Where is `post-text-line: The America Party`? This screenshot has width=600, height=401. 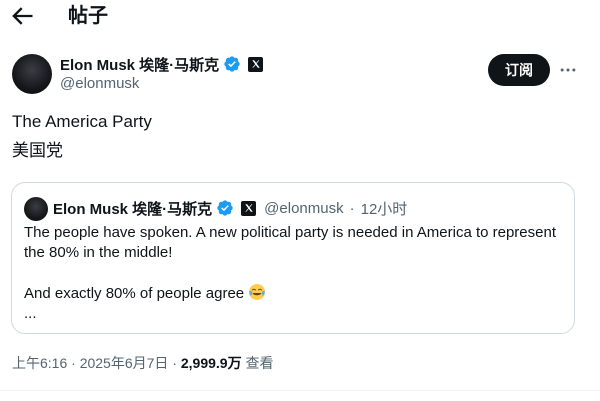
post-text-line: The America Party is located at coordinates (82, 121).